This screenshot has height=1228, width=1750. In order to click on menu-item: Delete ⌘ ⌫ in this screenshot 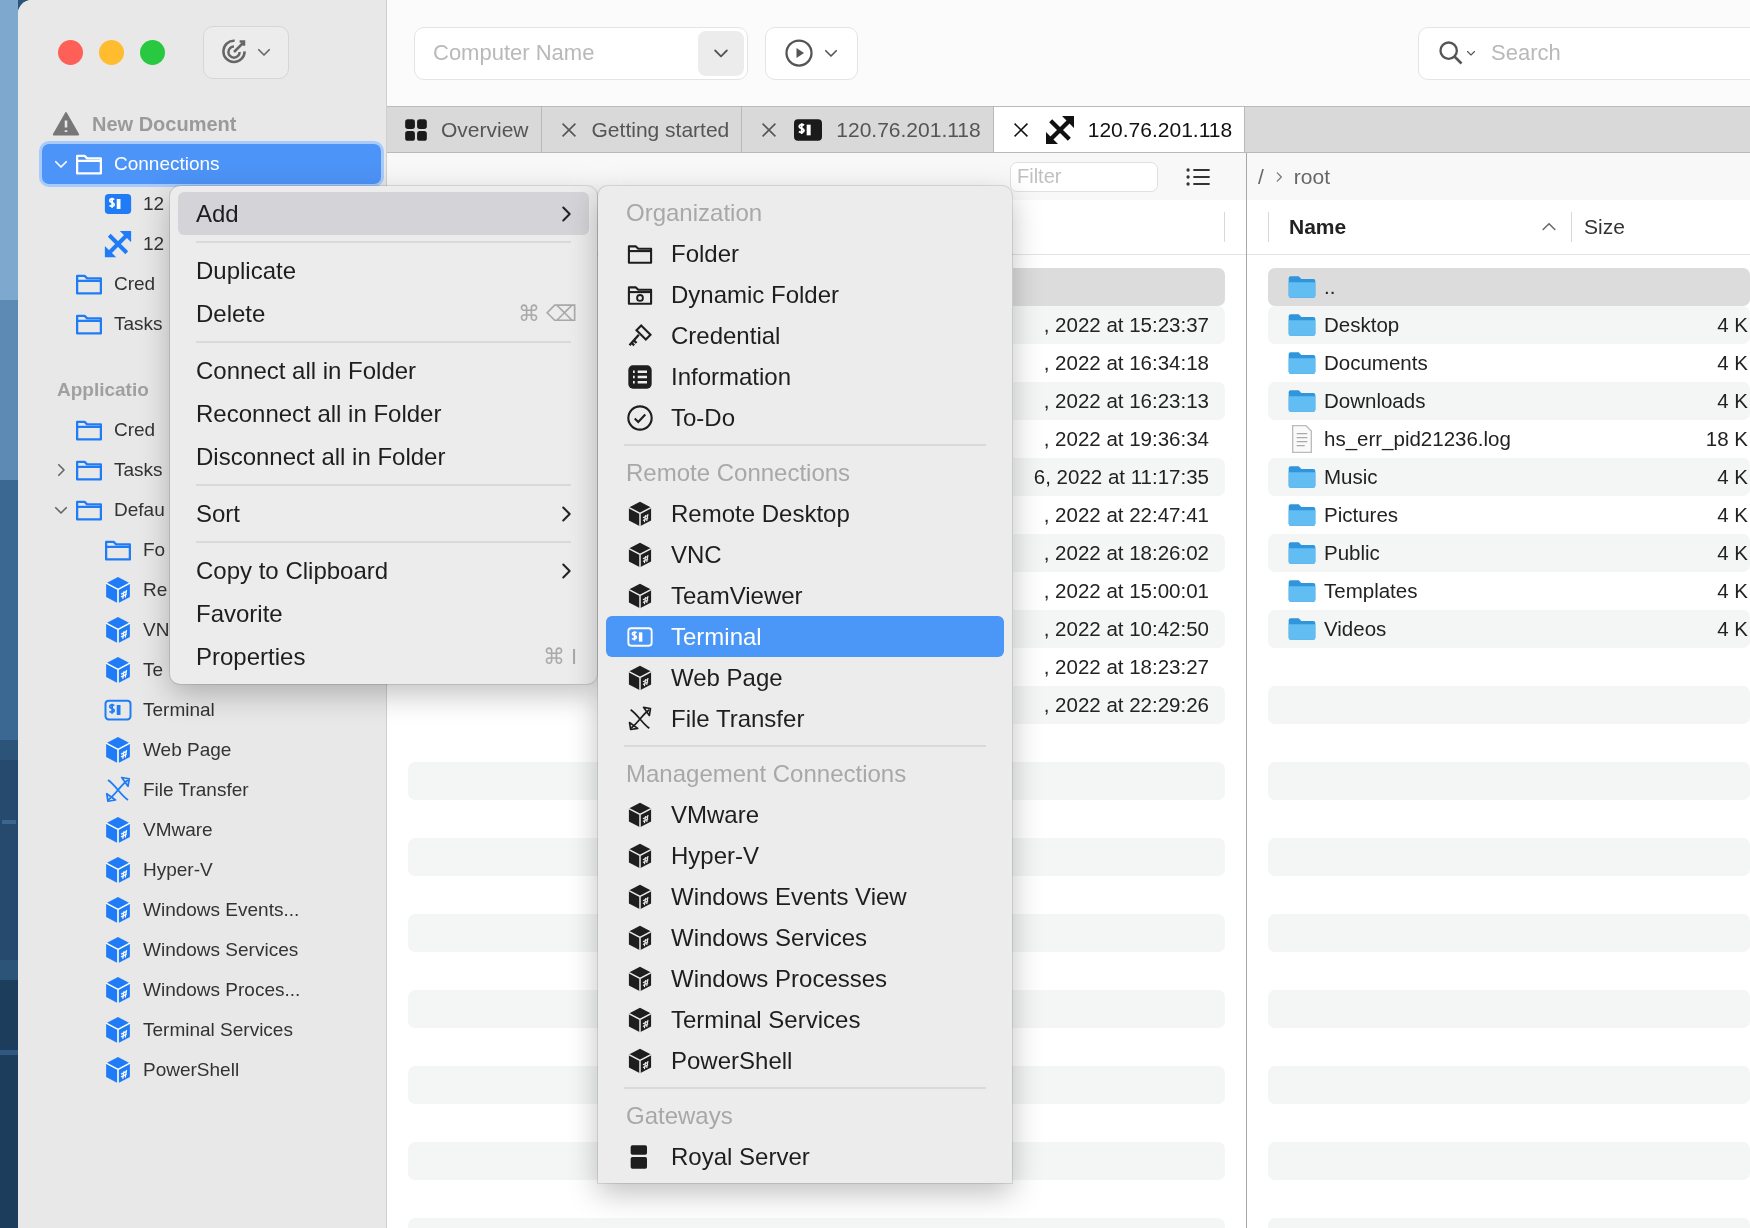, I will do `click(383, 313)`.